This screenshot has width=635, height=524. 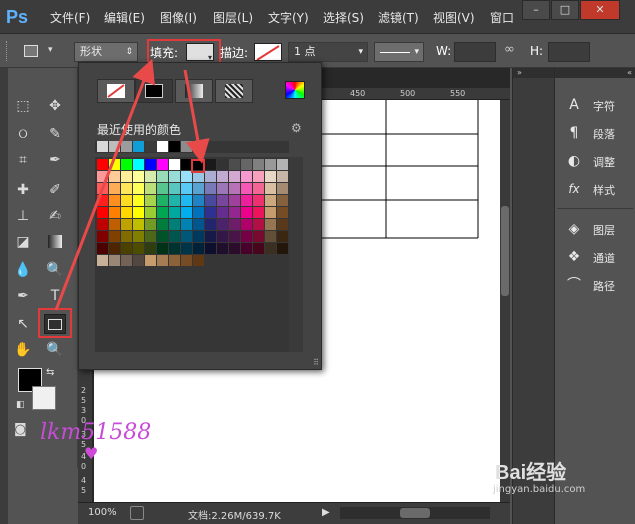 I want to click on annotation-arrows, so click(x=132, y=184).